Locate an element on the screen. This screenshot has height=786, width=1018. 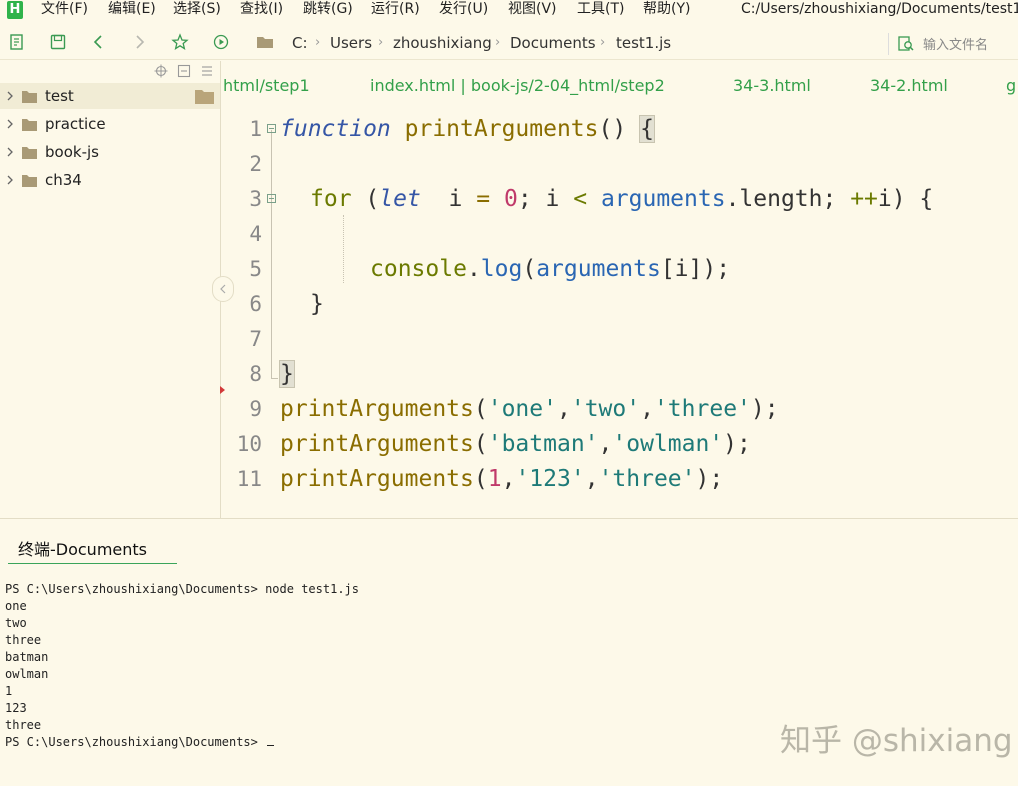
function-call: printArguments is located at coordinates (377, 444).